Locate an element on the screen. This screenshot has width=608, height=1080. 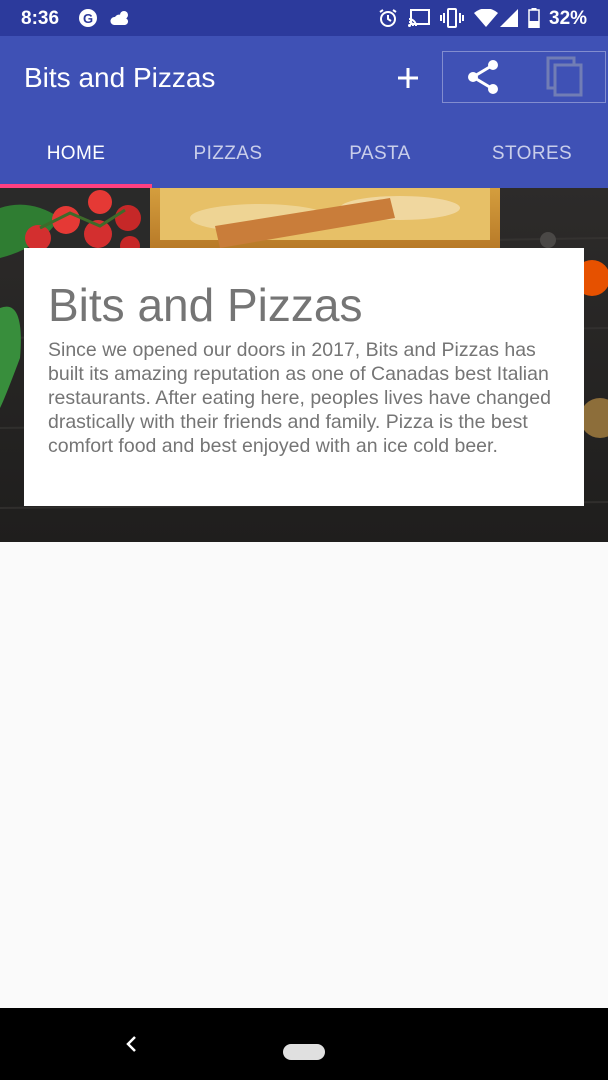
wifi-icon is located at coordinates (486, 18).